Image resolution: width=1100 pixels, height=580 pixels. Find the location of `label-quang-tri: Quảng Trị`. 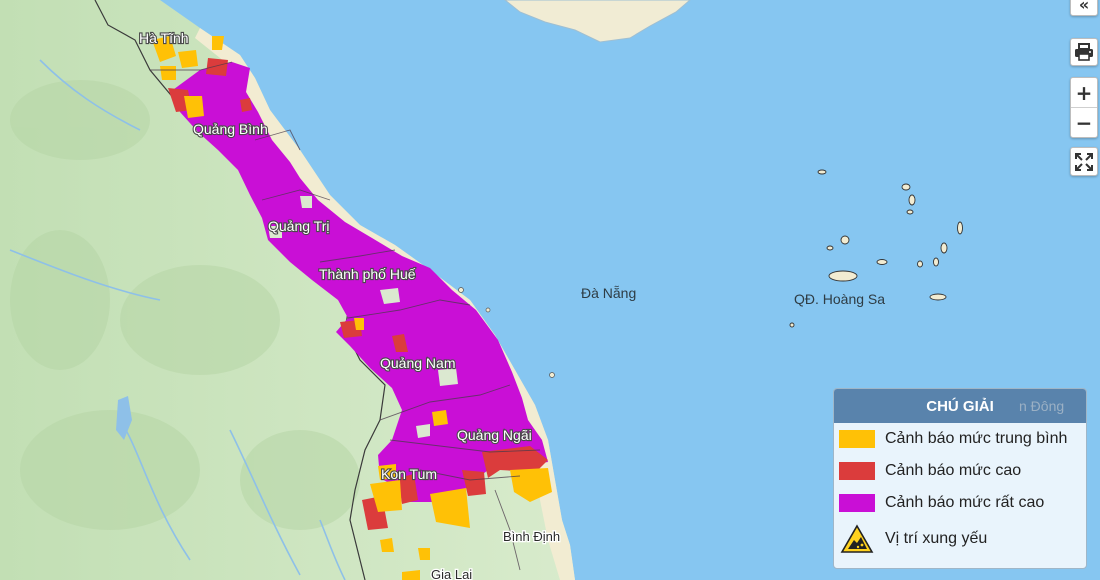

label-quang-tri: Quảng Trị is located at coordinates (298, 226).